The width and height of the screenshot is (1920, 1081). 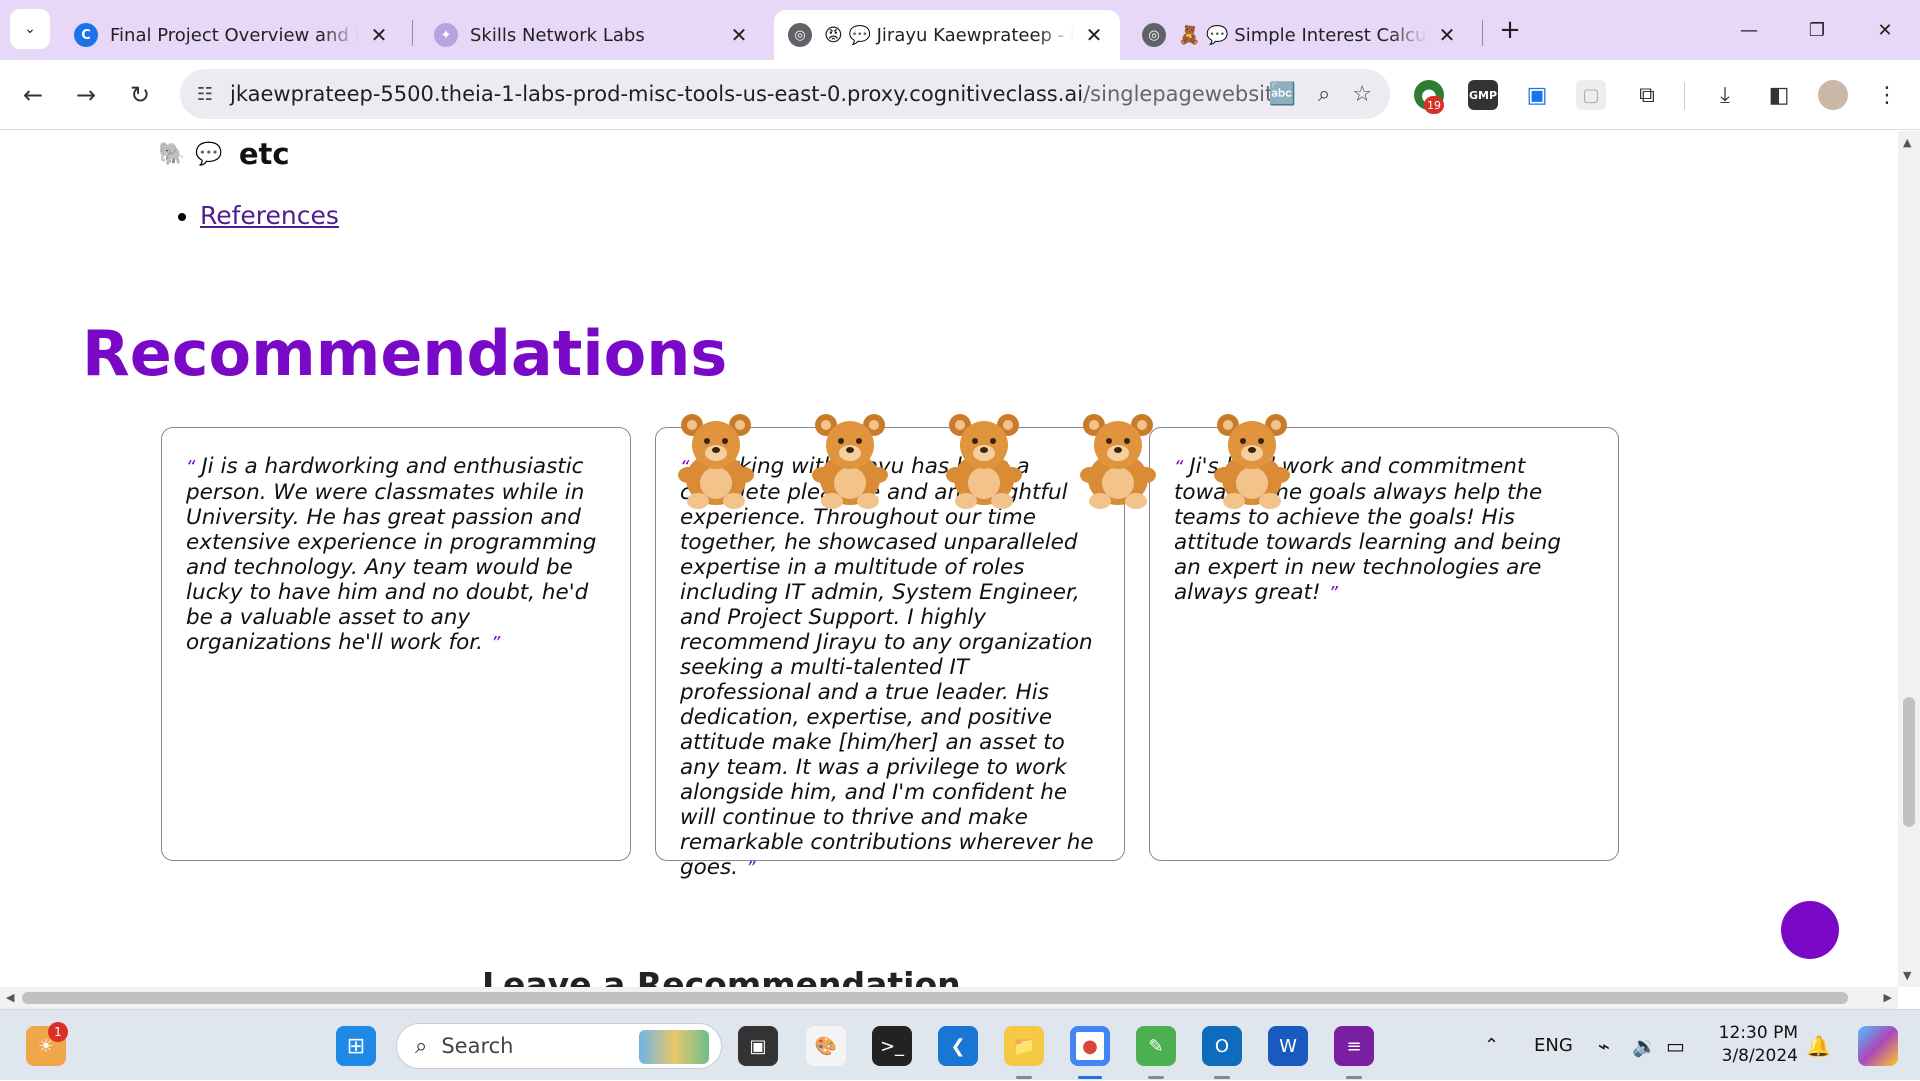 What do you see at coordinates (10, 997) in the screenshot?
I see `scroll-left-icon: ◀` at bounding box center [10, 997].